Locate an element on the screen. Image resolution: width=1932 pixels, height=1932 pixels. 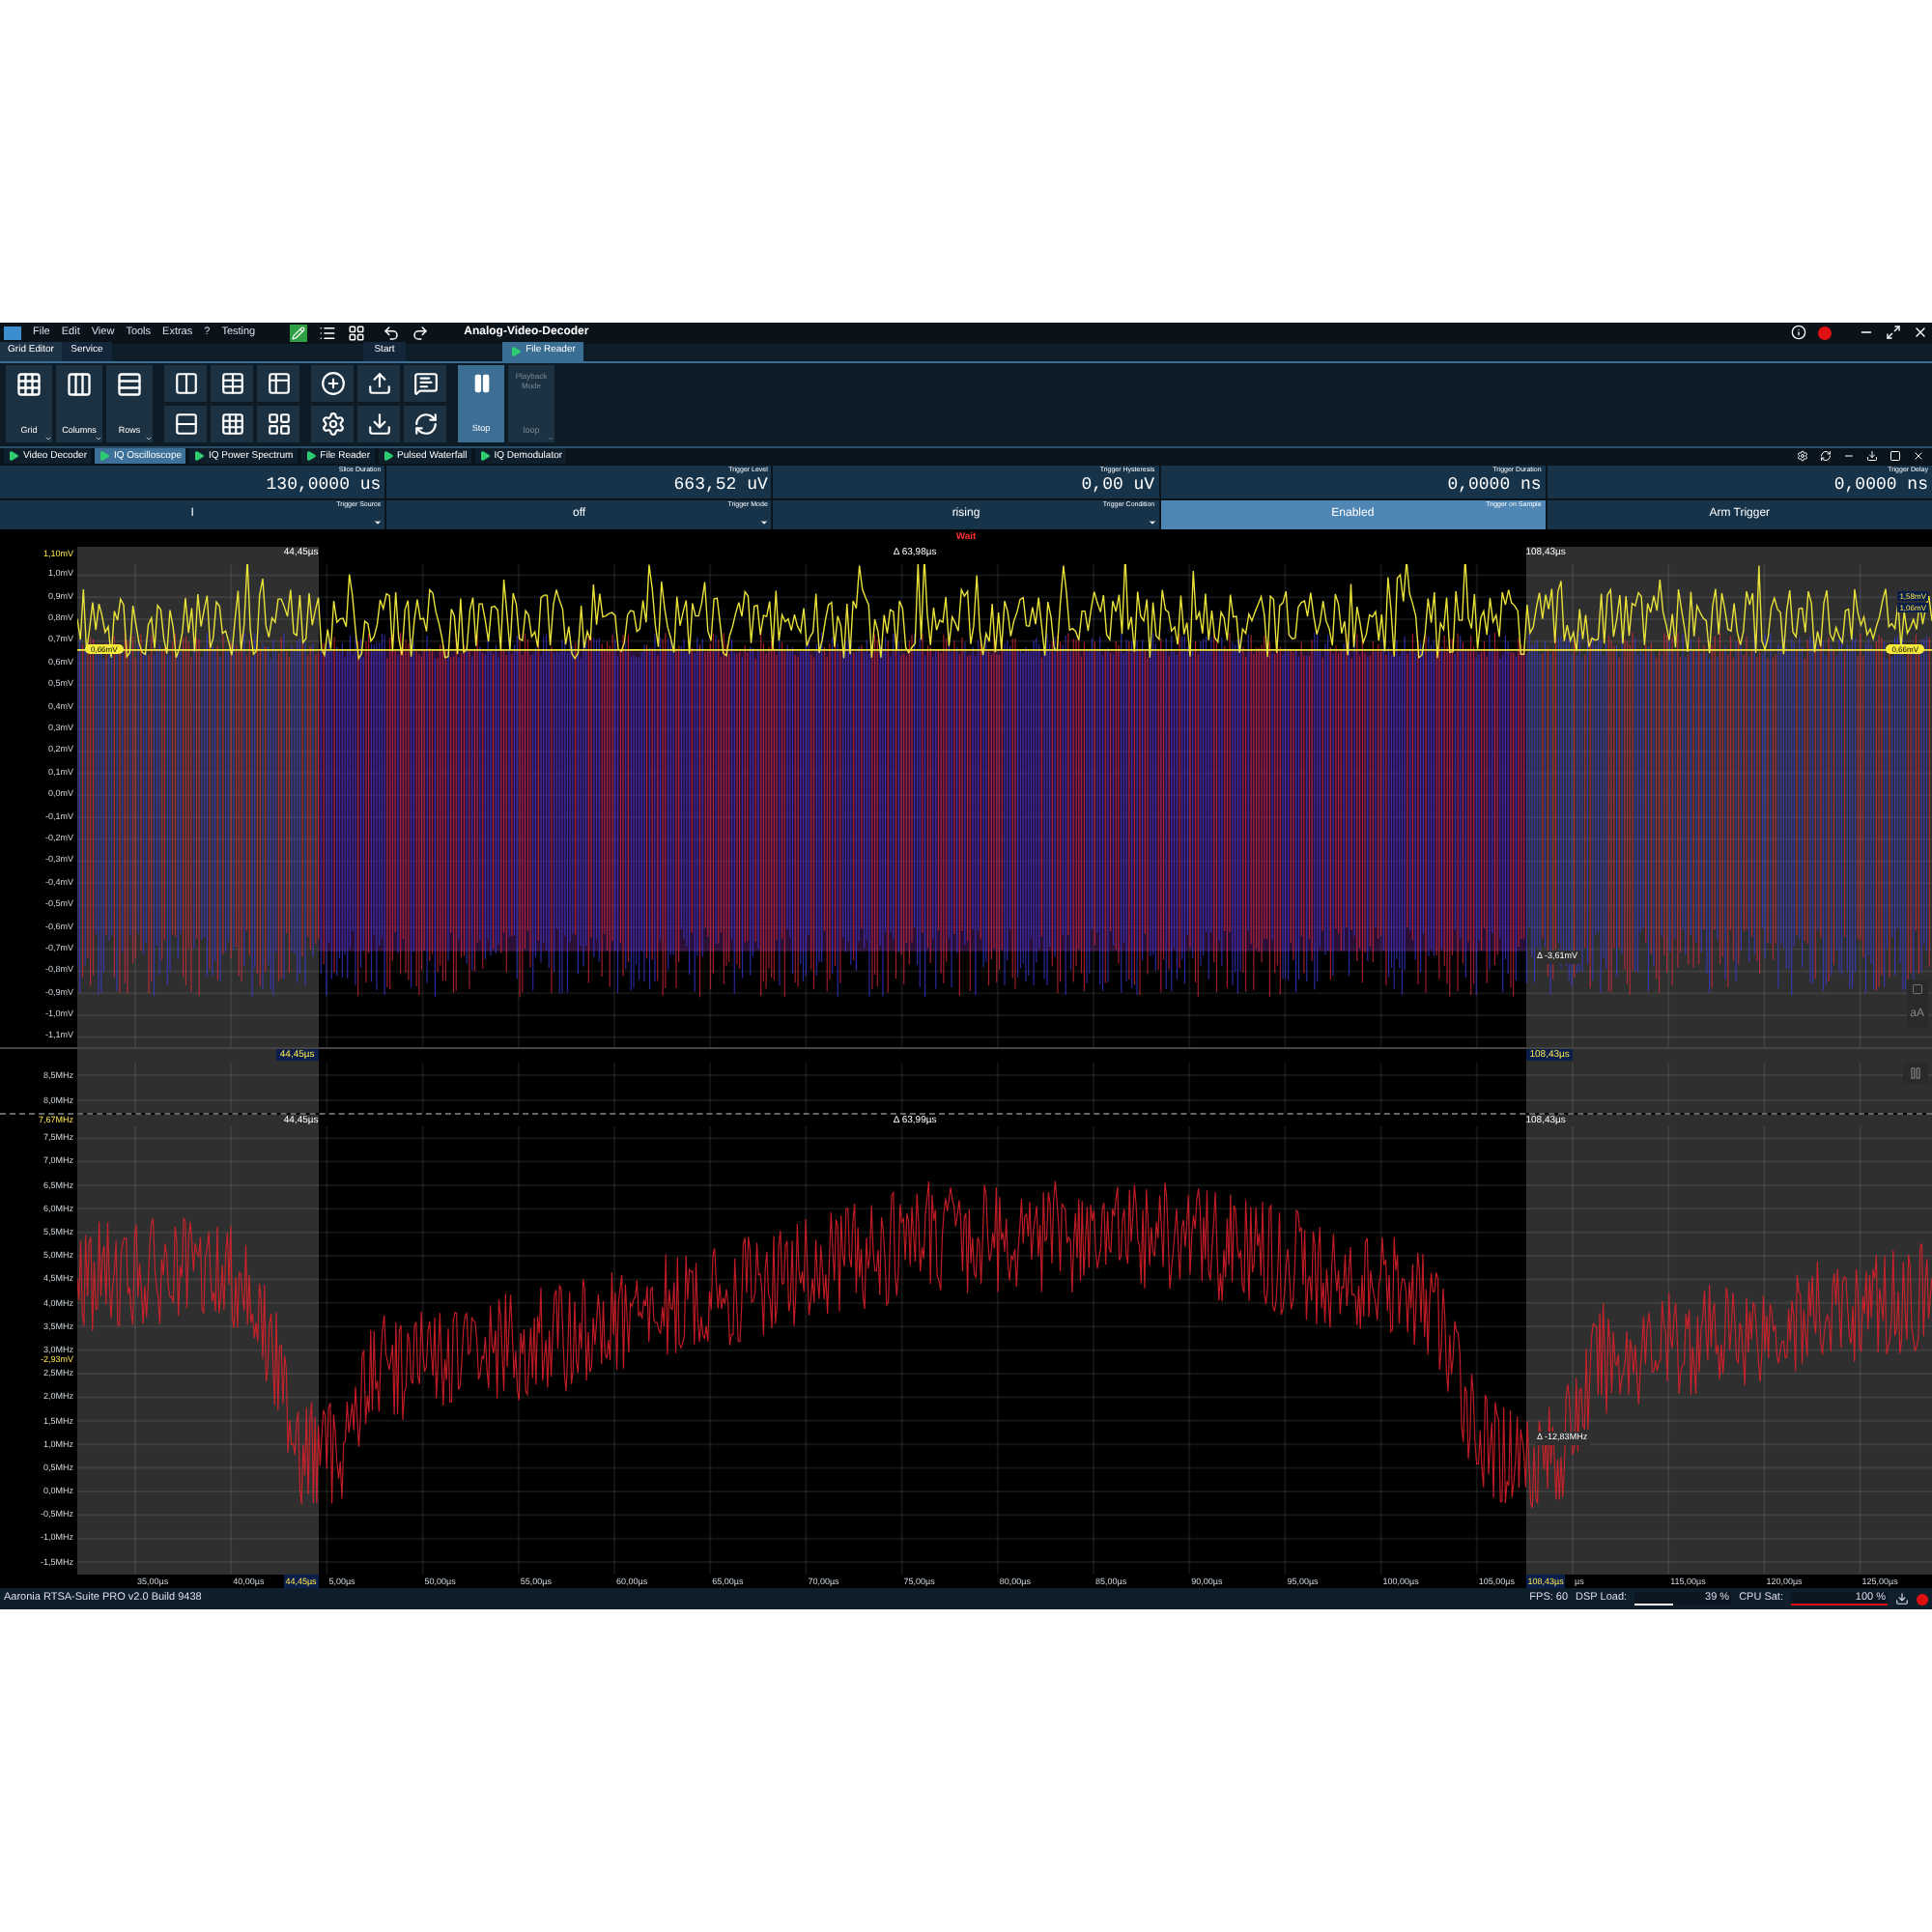
add-icon is located at coordinates (332, 384).